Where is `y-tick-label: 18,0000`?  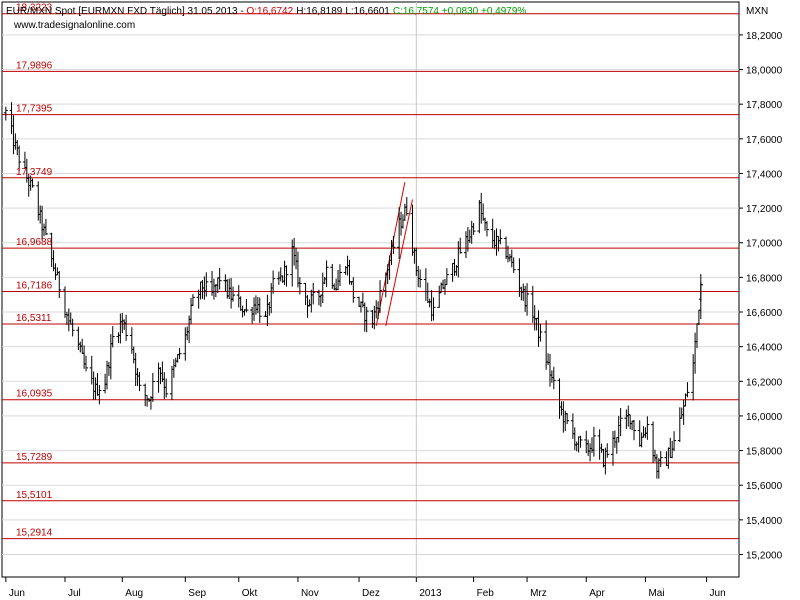 y-tick-label: 18,0000 is located at coordinates (764, 71).